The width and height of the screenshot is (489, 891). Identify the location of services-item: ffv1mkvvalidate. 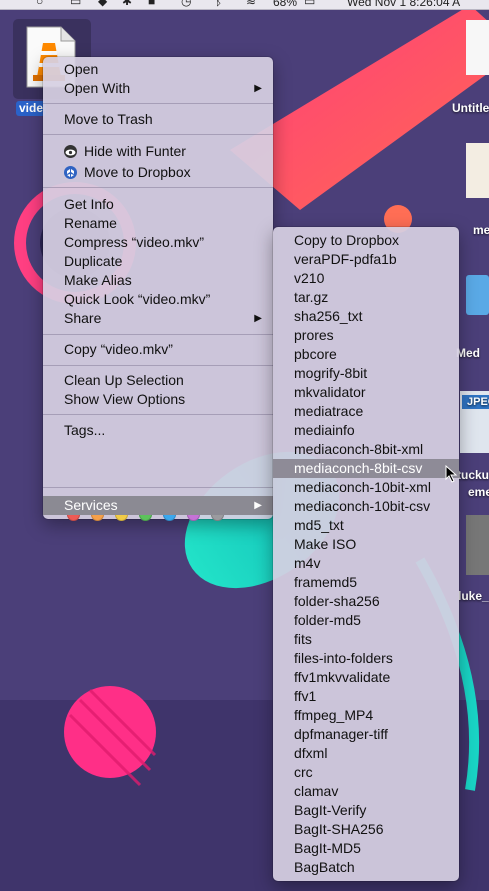
(366, 677).